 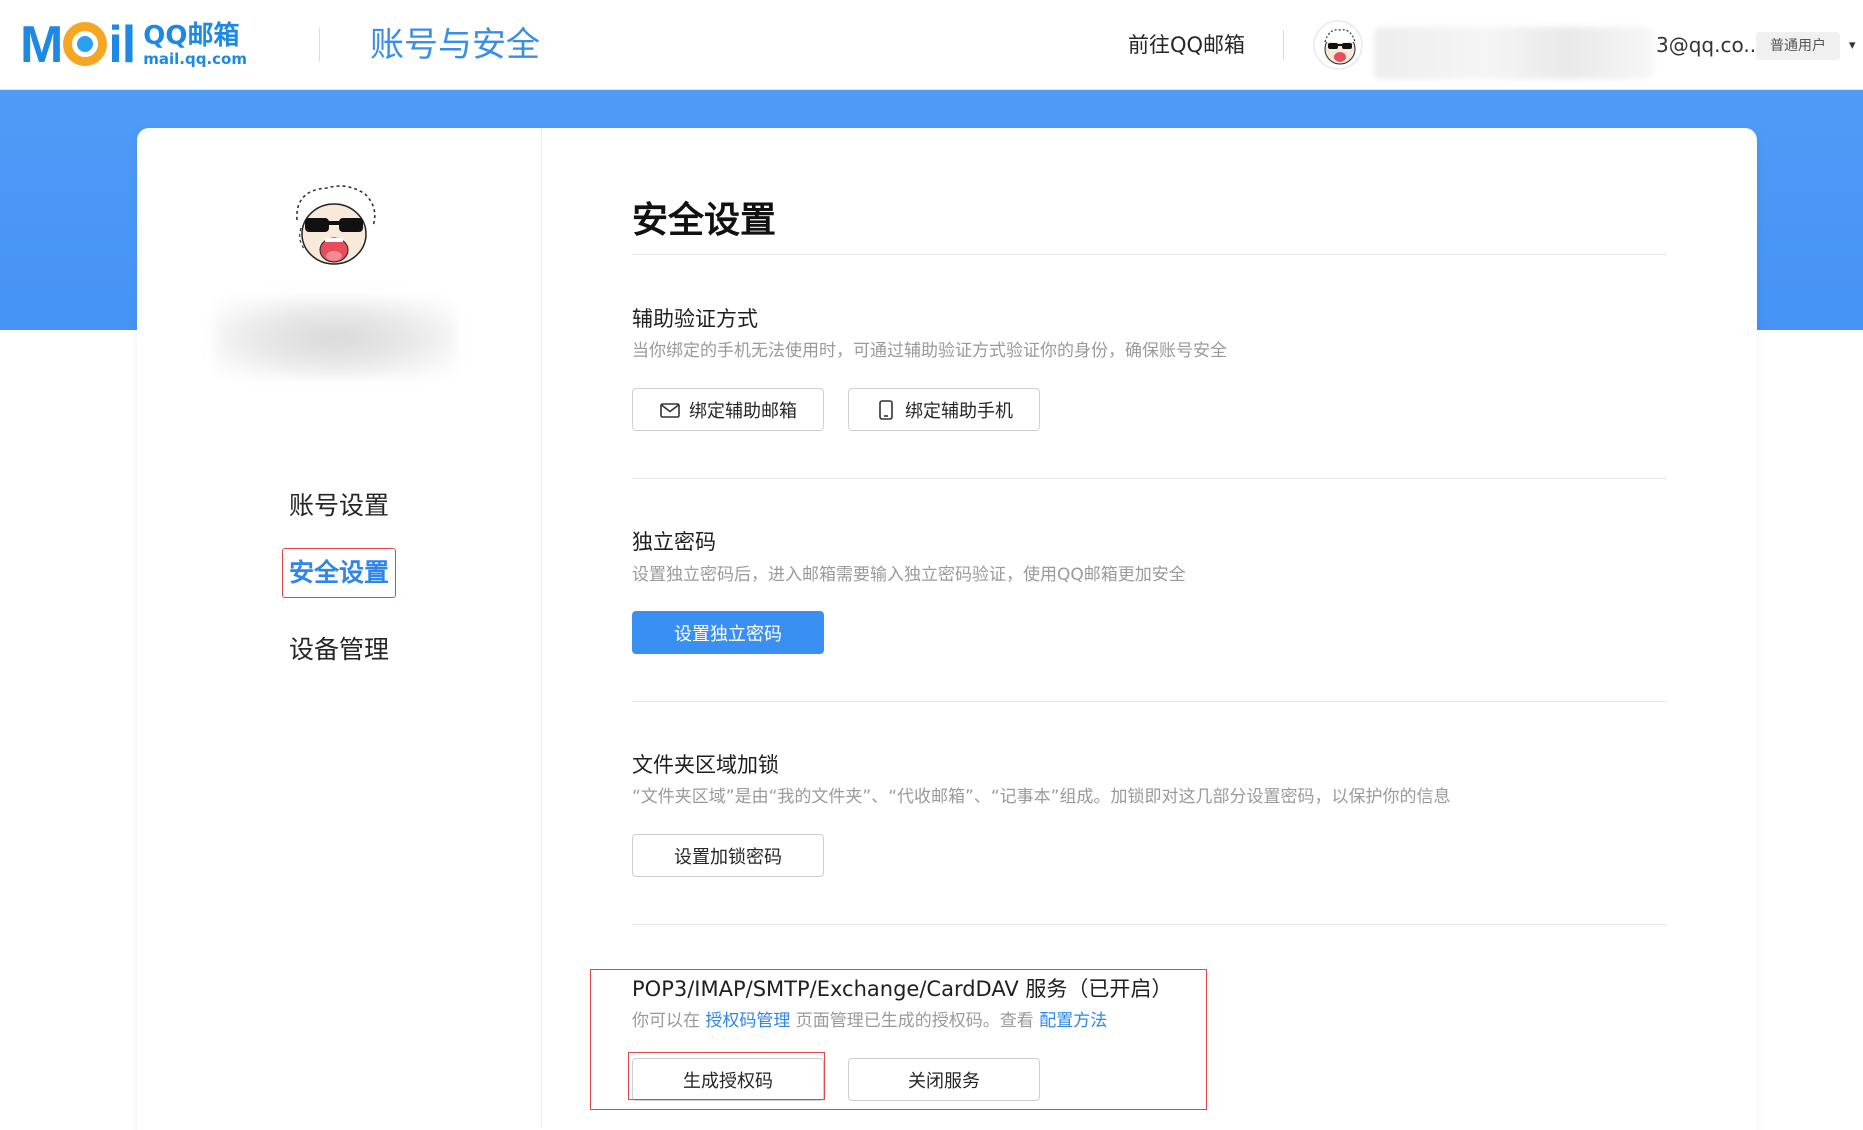 What do you see at coordinates (195, 59) in the screenshot?
I see `logo-domain-text: mail.qq.com` at bounding box center [195, 59].